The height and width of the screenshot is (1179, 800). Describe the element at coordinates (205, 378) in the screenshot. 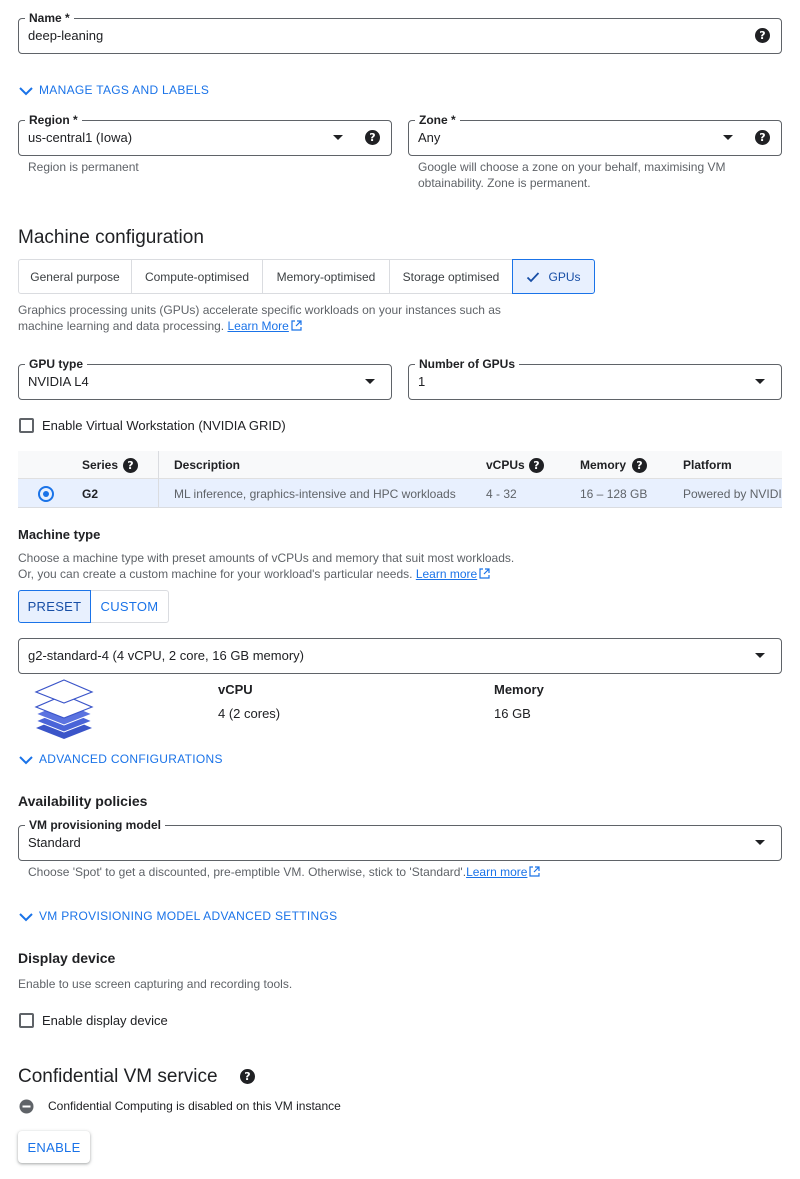

I see `gpu-type-select: GPU type NVIDIA L4` at that location.